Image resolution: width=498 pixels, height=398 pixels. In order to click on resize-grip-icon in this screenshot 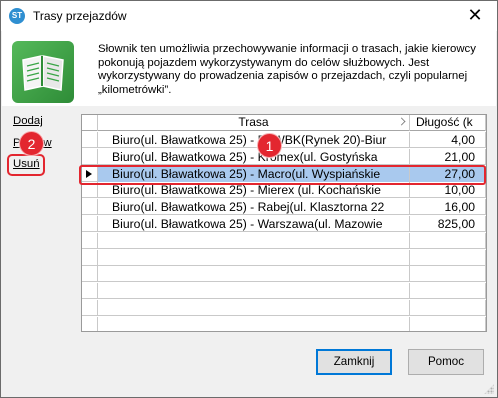, I will do `click(489, 389)`.